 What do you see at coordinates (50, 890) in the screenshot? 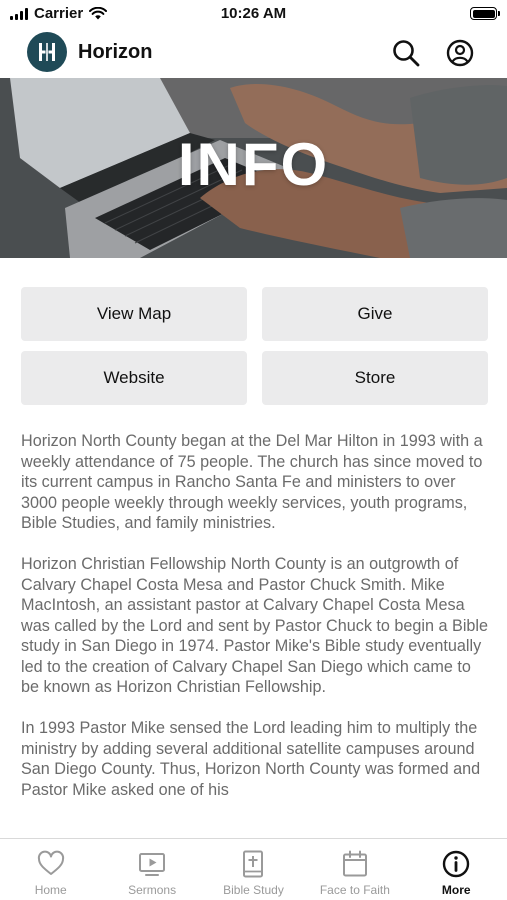
I see `tab-label: Home` at bounding box center [50, 890].